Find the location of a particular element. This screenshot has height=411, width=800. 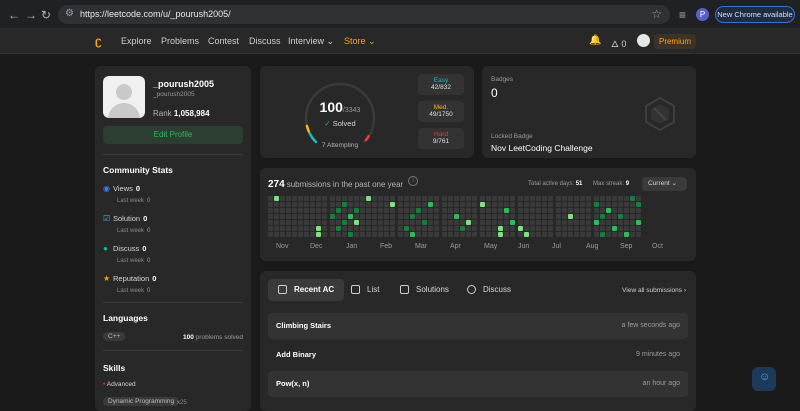

list-item: Add Binary 9 minutes ago is located at coordinates (478, 355).